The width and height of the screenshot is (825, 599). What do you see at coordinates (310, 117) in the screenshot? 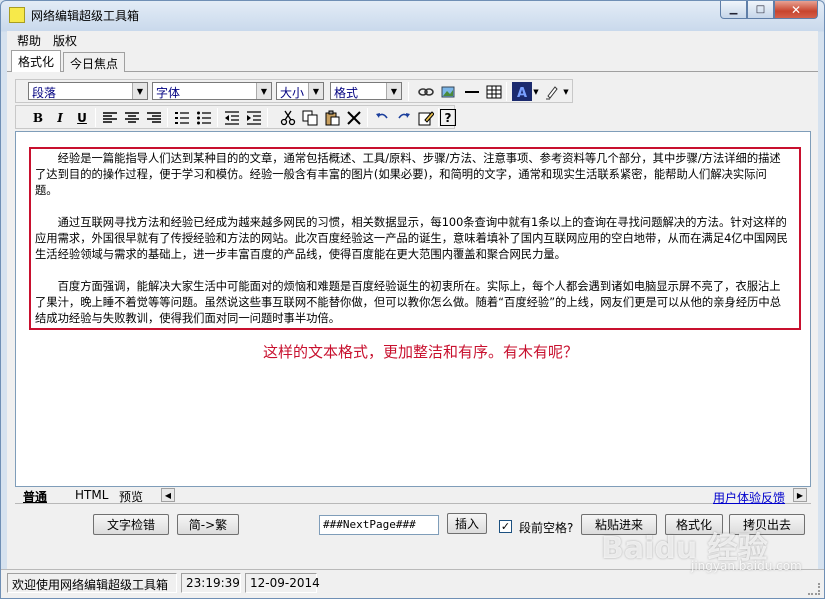
I see `copy-icon` at bounding box center [310, 117].